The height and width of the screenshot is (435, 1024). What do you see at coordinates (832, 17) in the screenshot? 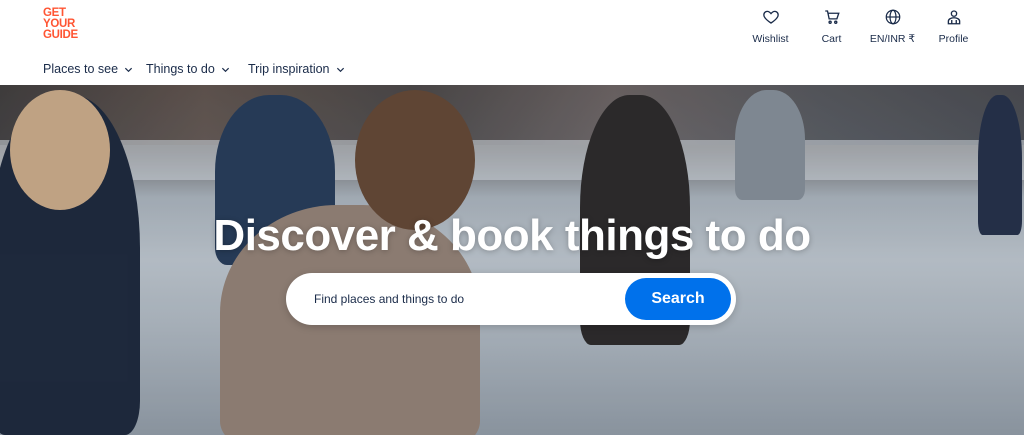
I see `cart-icon` at bounding box center [832, 17].